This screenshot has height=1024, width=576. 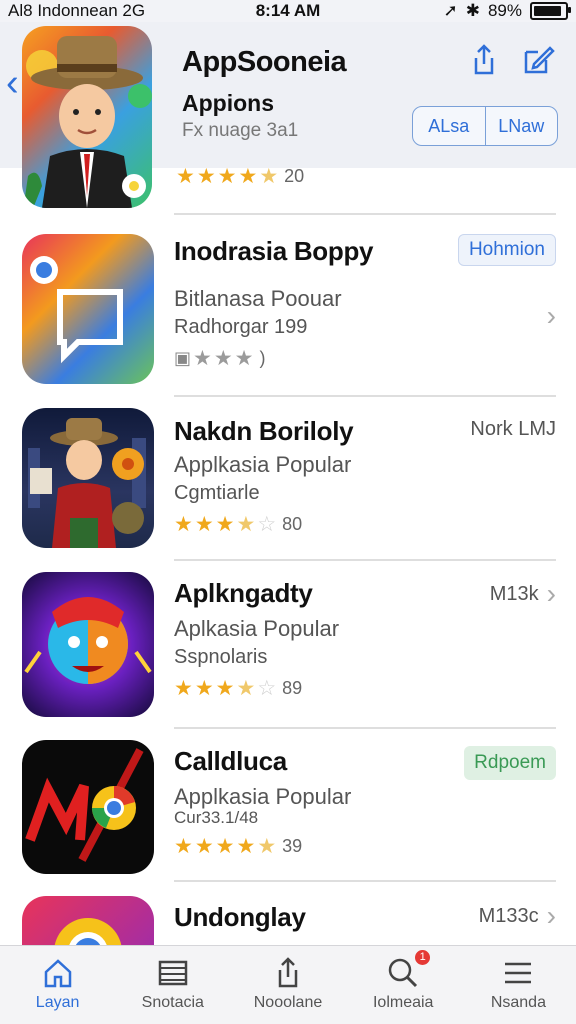 I want to click on app-category: Aplkasia Popular, so click(x=257, y=628).